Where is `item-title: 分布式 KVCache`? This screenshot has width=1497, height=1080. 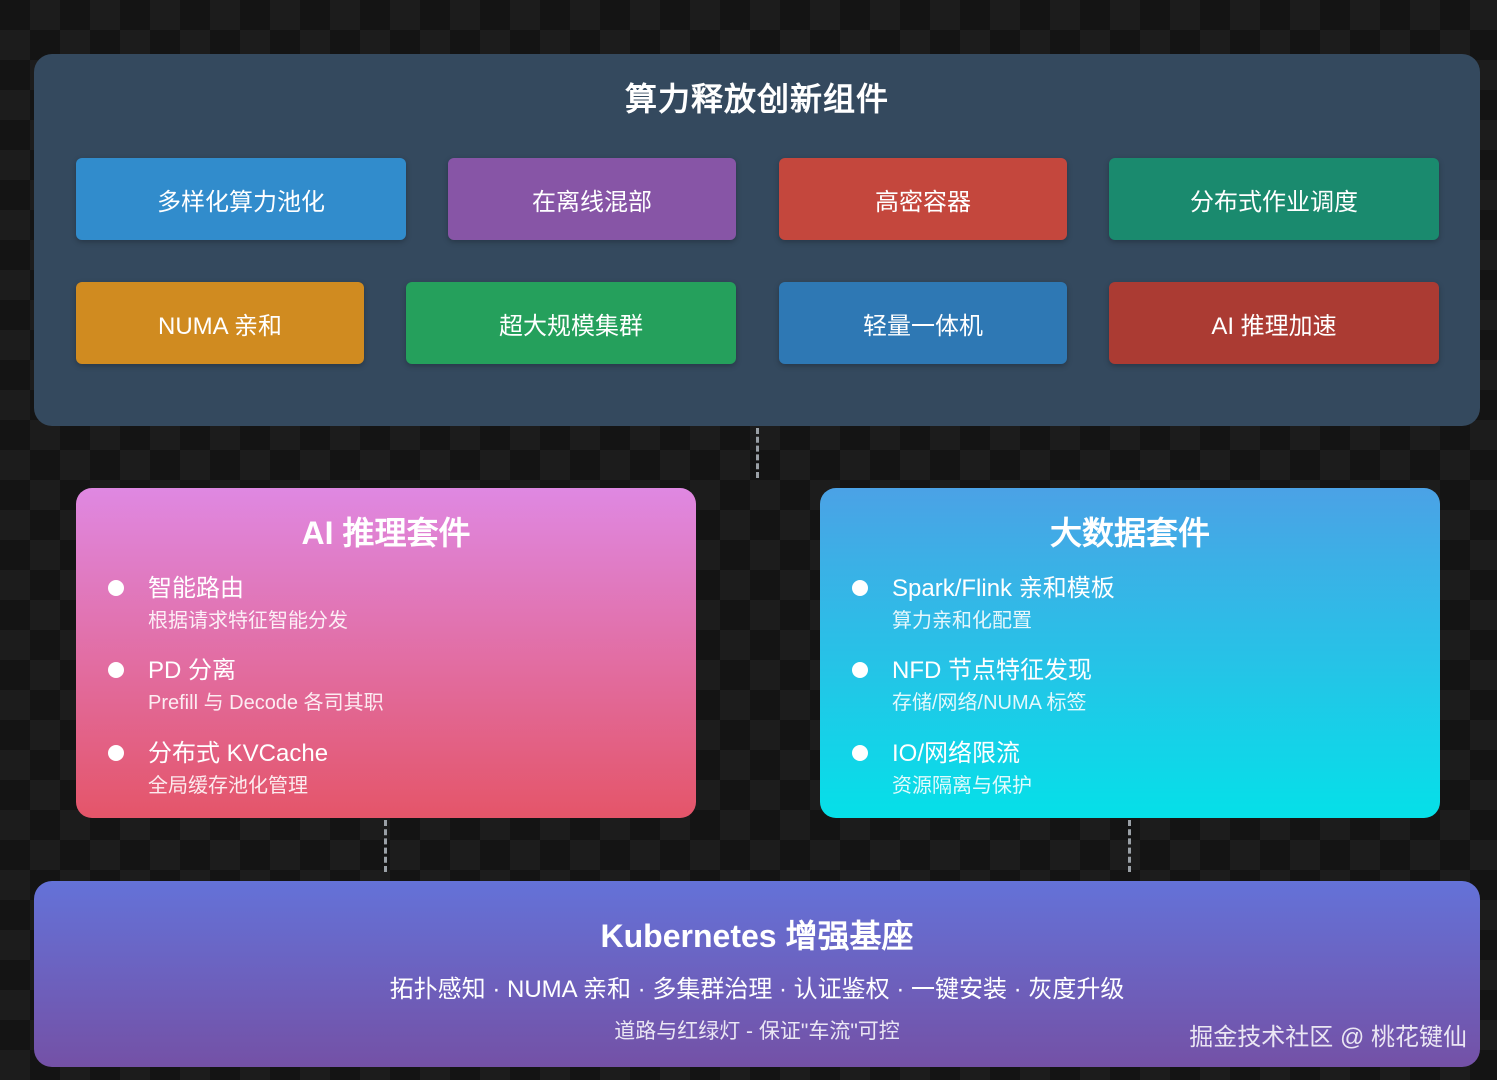
item-title: 分布式 KVCache is located at coordinates (238, 753).